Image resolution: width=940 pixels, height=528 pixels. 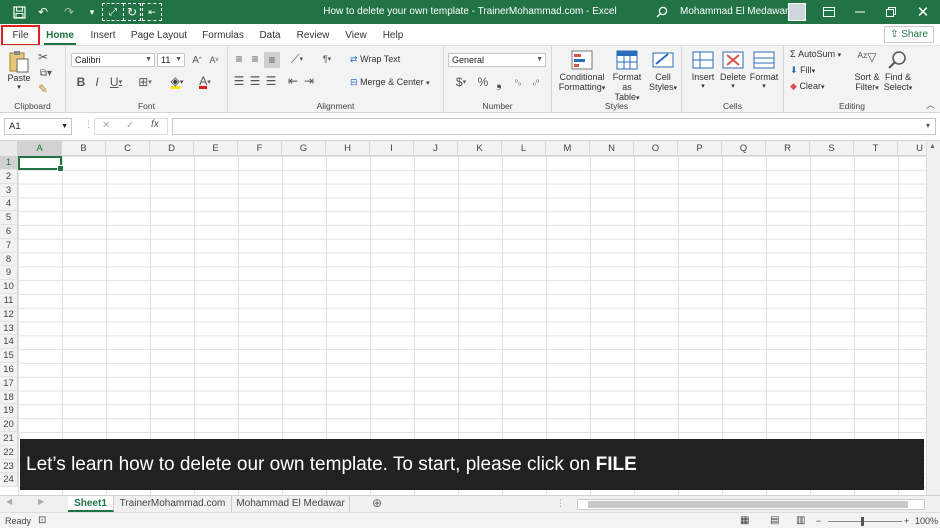 What do you see at coordinates (560, 503) in the screenshot?
I see `more-sheets-icon: ⋮` at bounding box center [560, 503].